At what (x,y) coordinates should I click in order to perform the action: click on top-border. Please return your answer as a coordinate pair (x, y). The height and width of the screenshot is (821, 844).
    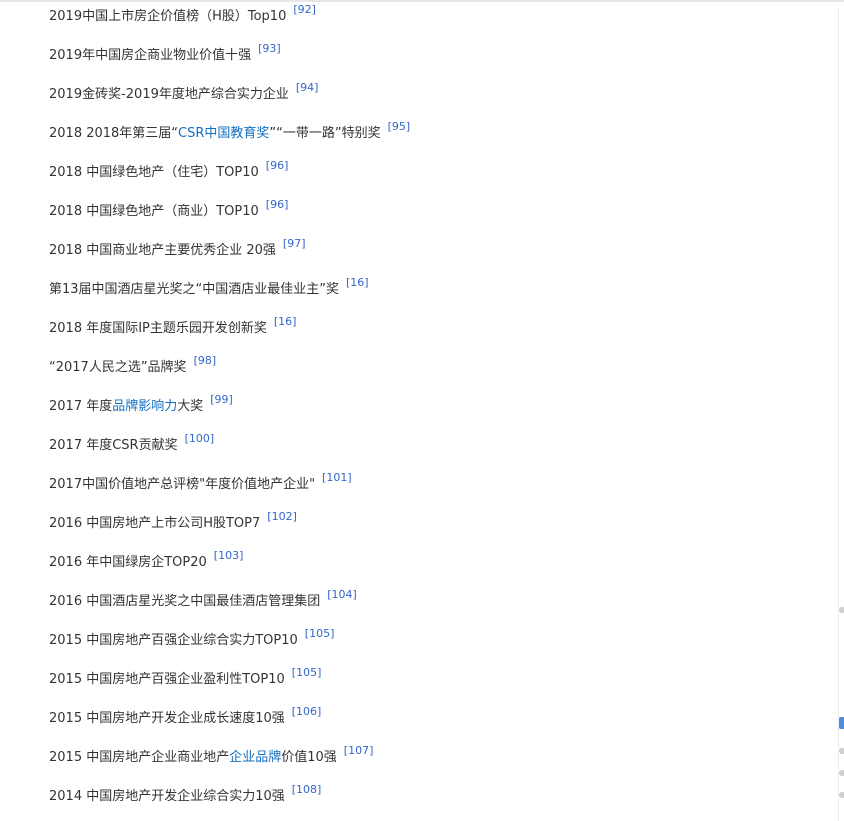
    Looking at the image, I should click on (422, 1).